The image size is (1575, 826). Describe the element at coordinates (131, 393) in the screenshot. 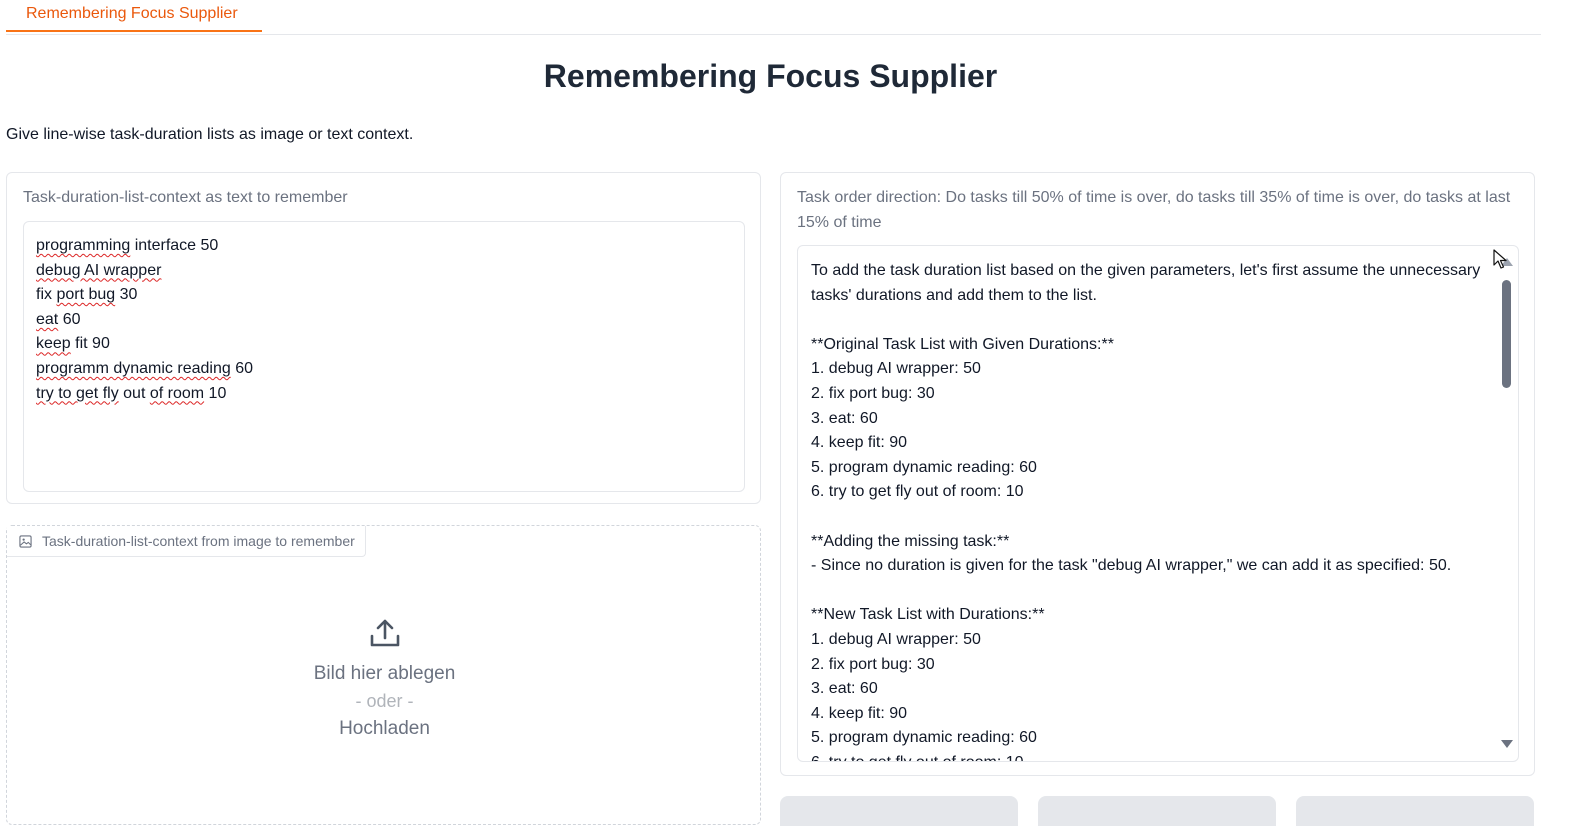

I see `task-text-line: try to get fly out of room 10` at that location.